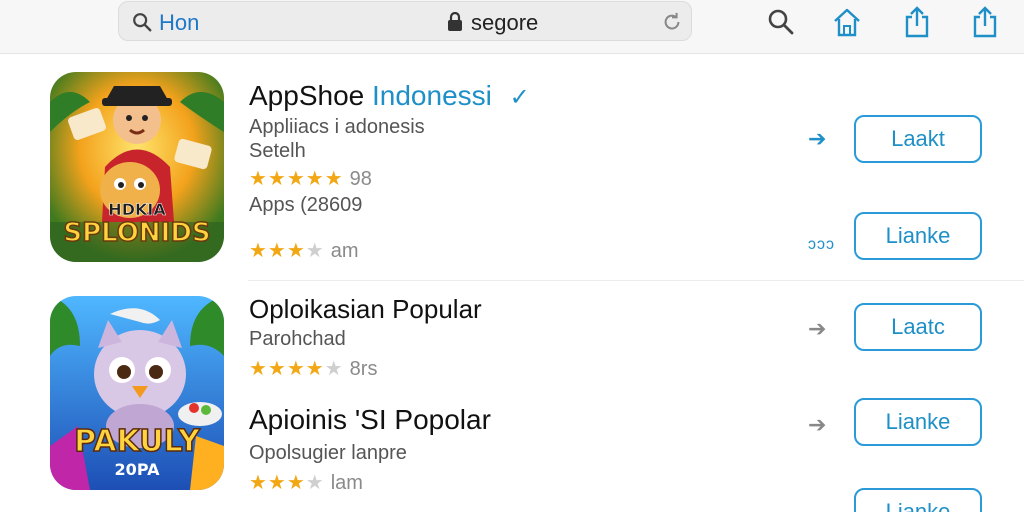  What do you see at coordinates (137, 393) in the screenshot?
I see `app-icon-pakuly: PAKULY 20PA` at bounding box center [137, 393].